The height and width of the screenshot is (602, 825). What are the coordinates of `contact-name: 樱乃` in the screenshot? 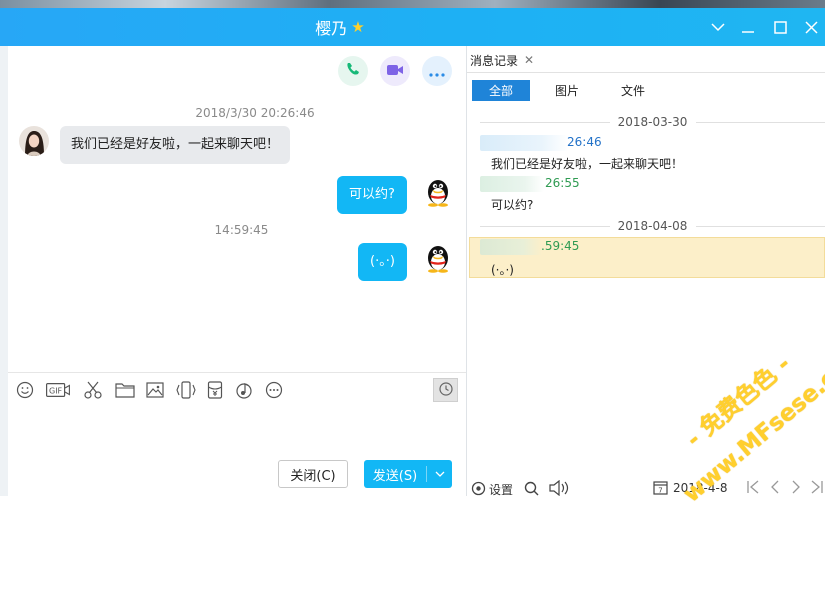 It's located at (331, 28).